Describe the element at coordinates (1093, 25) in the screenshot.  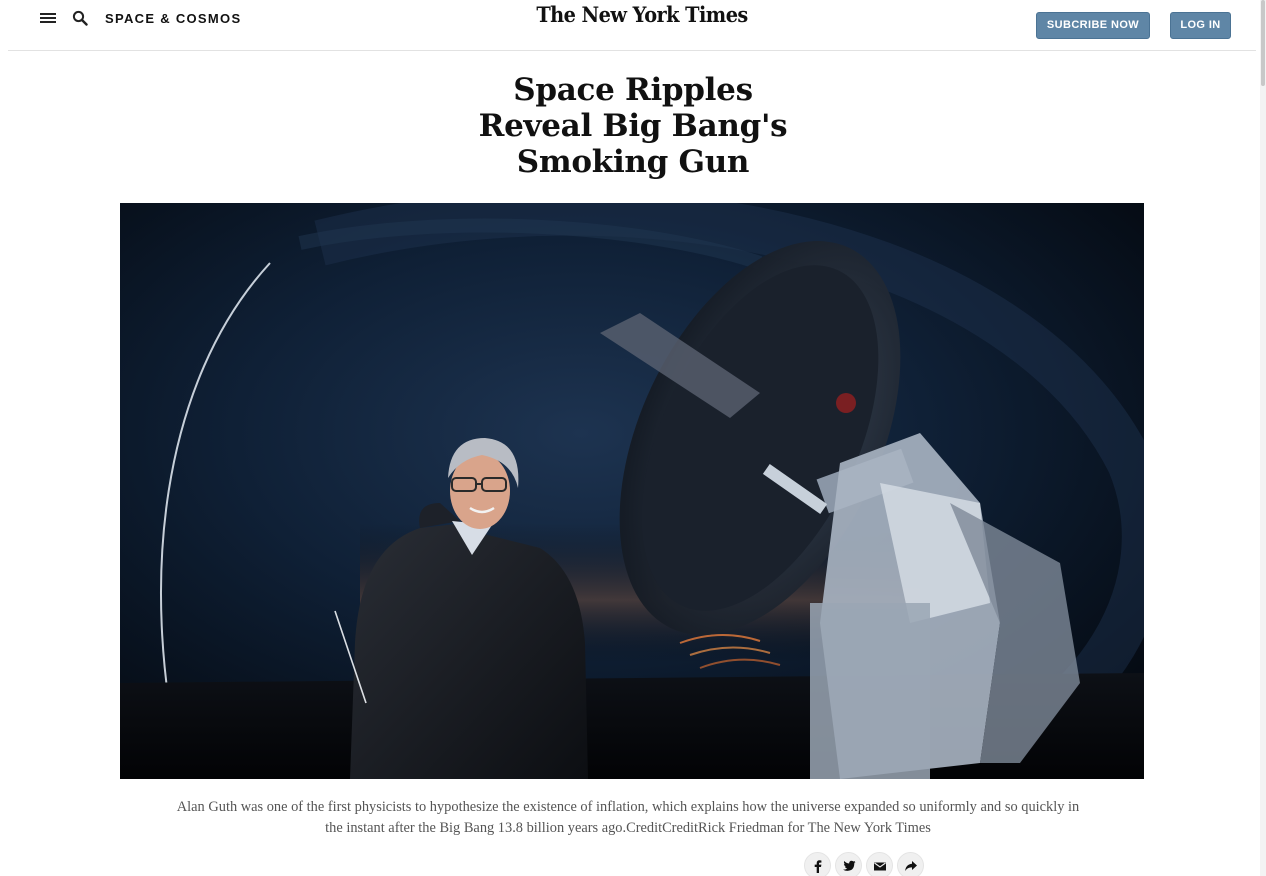
I see `subscribe-button: SUBCRIBE NOW` at that location.